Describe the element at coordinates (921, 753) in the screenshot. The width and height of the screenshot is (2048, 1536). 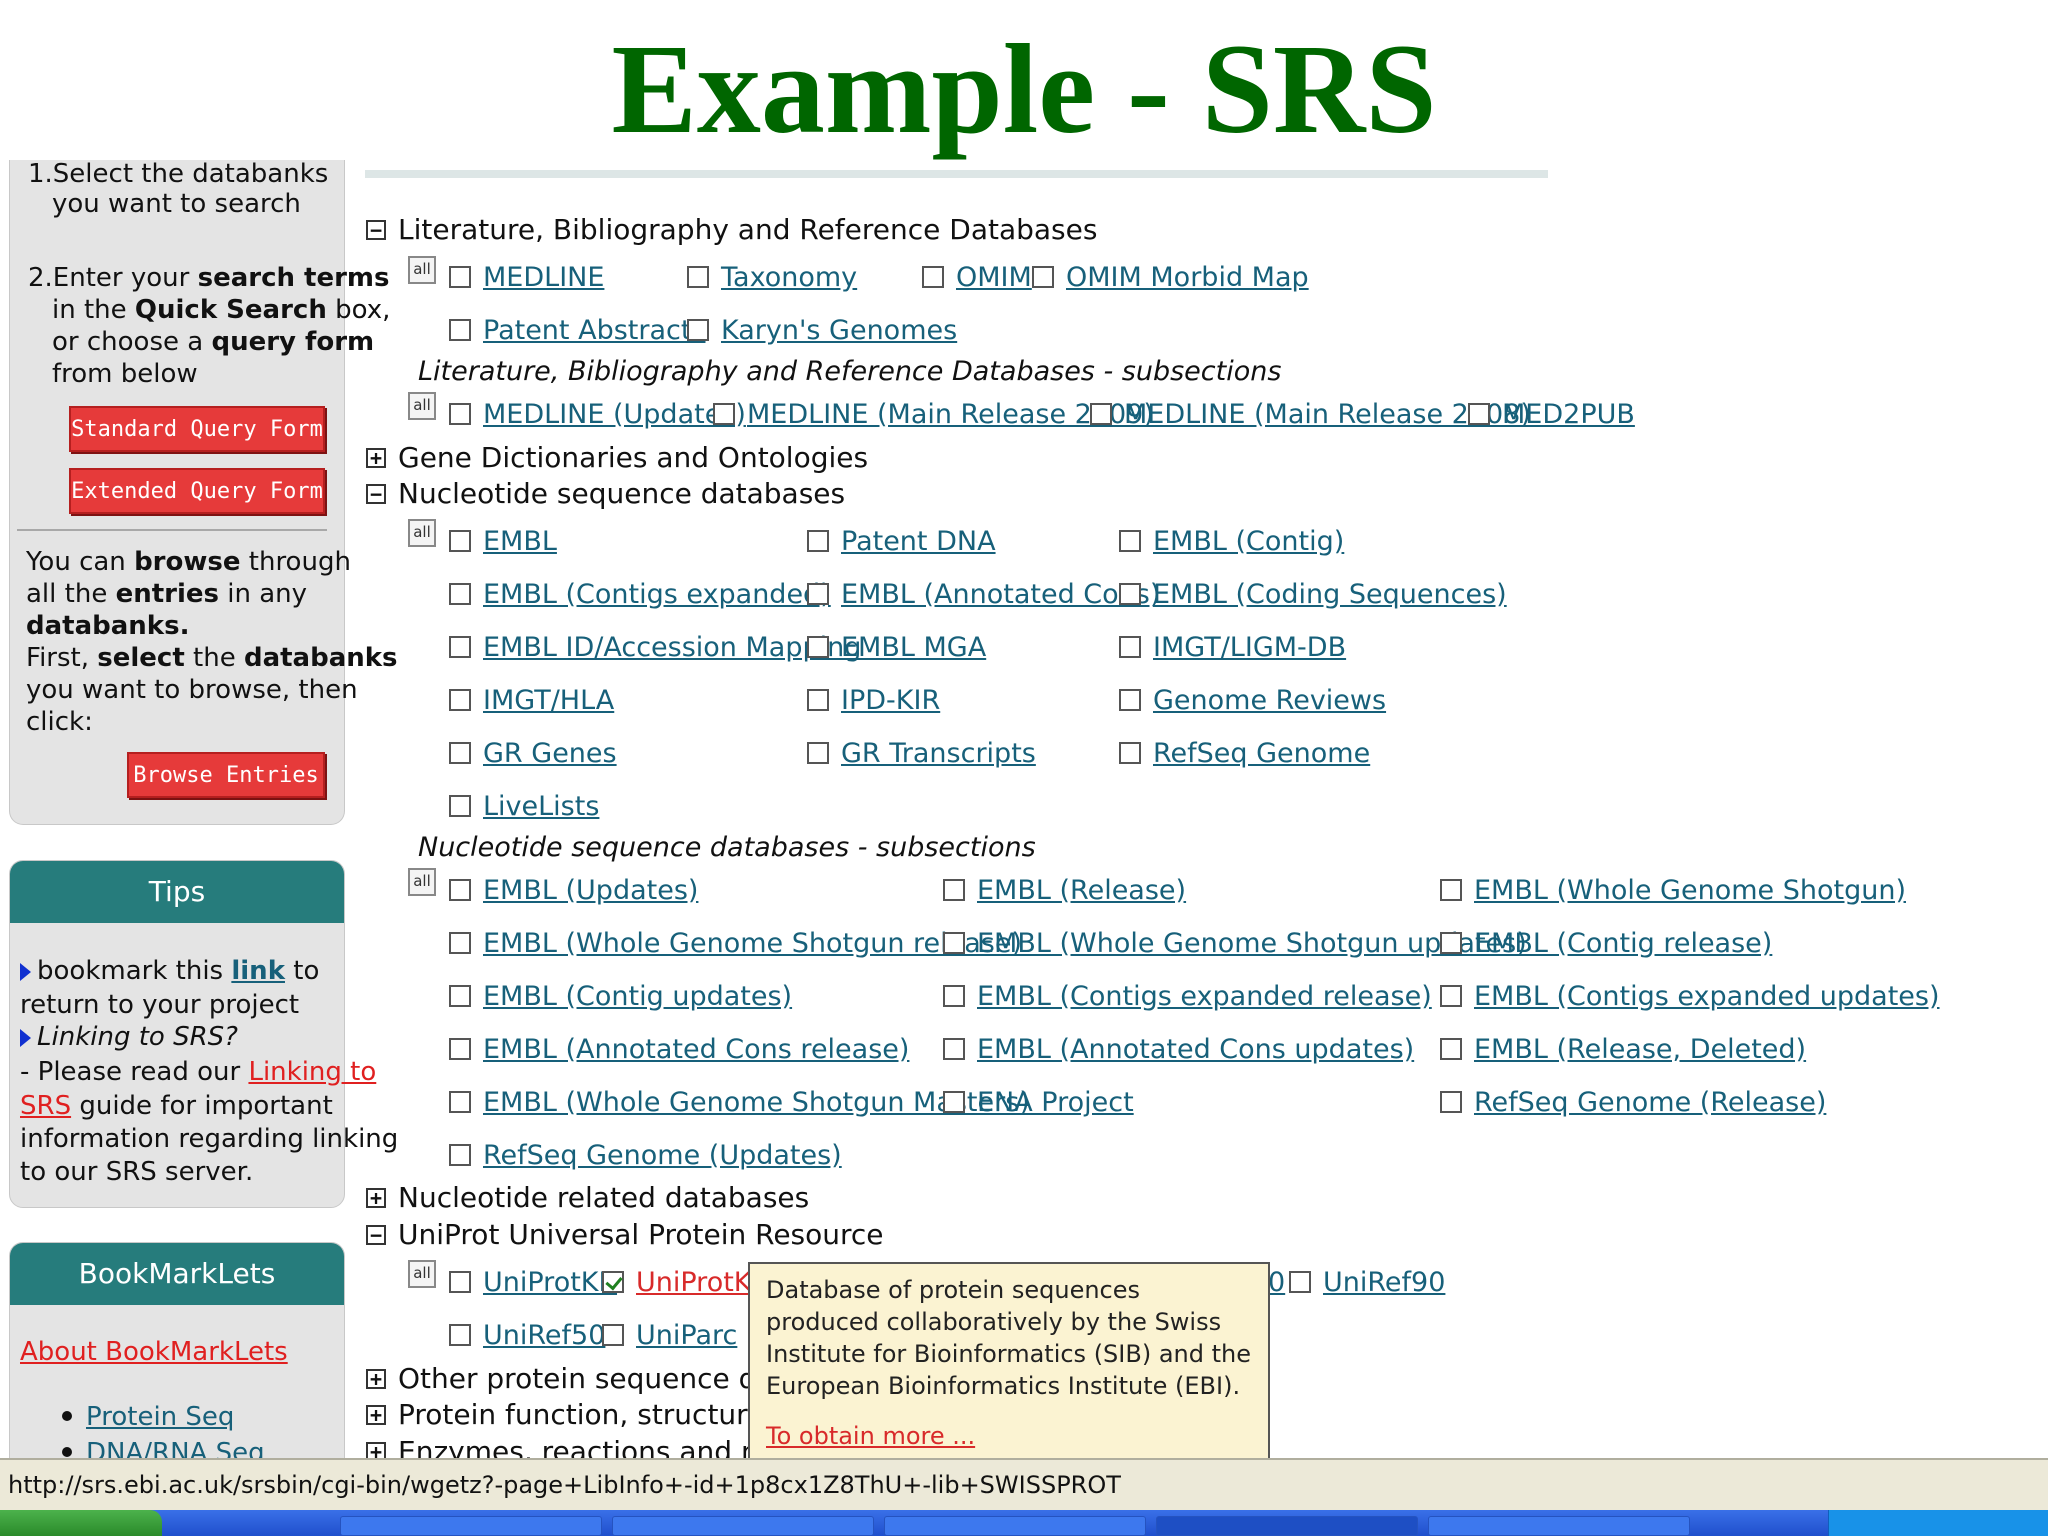
I see `db-gr-transcripts: GR Transcripts` at that location.